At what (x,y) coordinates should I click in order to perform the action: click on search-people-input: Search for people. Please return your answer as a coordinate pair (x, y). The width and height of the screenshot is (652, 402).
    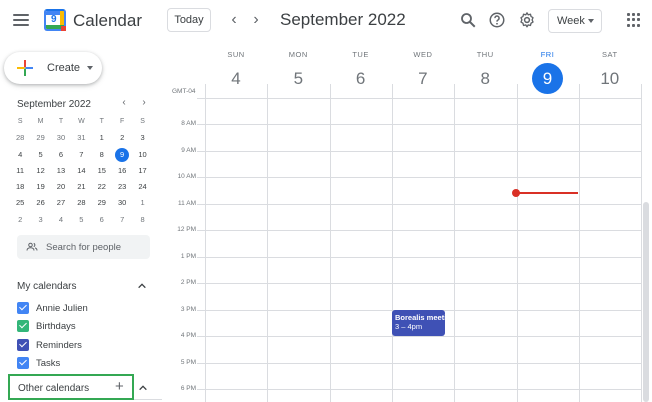
    Looking at the image, I should click on (83, 247).